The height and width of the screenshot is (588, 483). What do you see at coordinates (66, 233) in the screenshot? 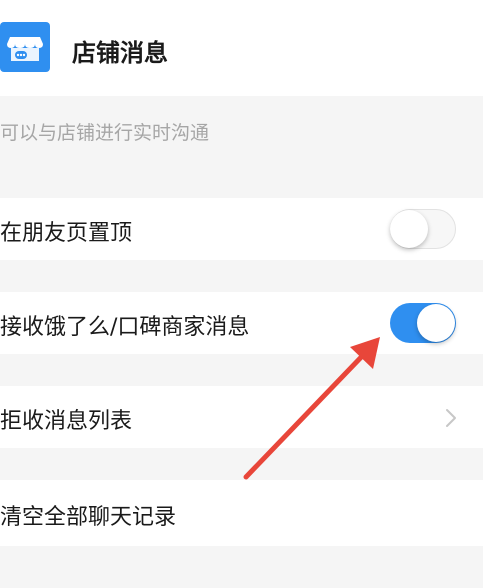
I see `setting-label: 在朋友页置顶` at bounding box center [66, 233].